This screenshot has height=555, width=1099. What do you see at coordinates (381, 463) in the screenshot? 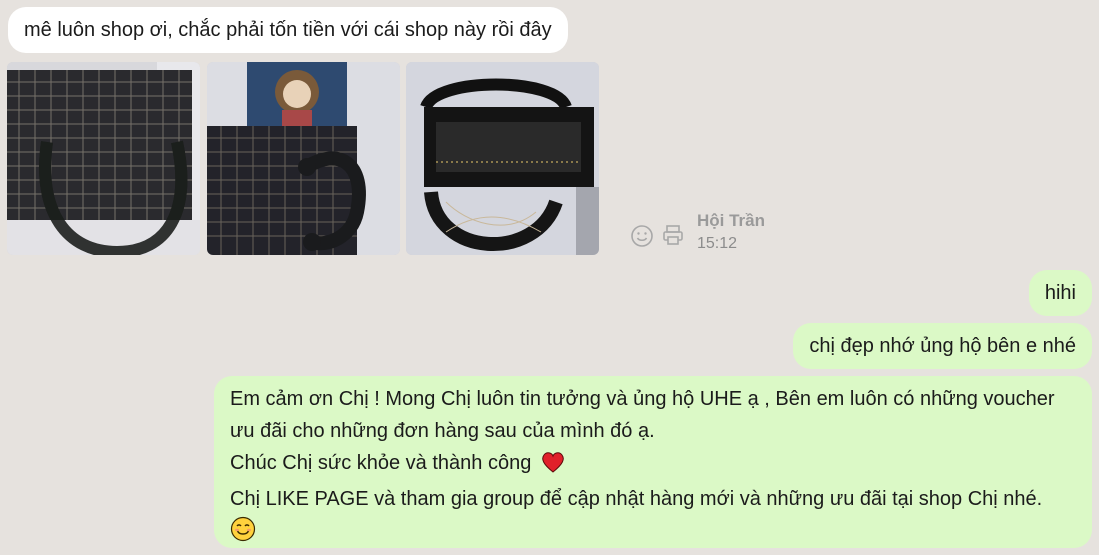
I see `reply-line-3: Chúc Chị sức khỏe và thành công` at bounding box center [381, 463].